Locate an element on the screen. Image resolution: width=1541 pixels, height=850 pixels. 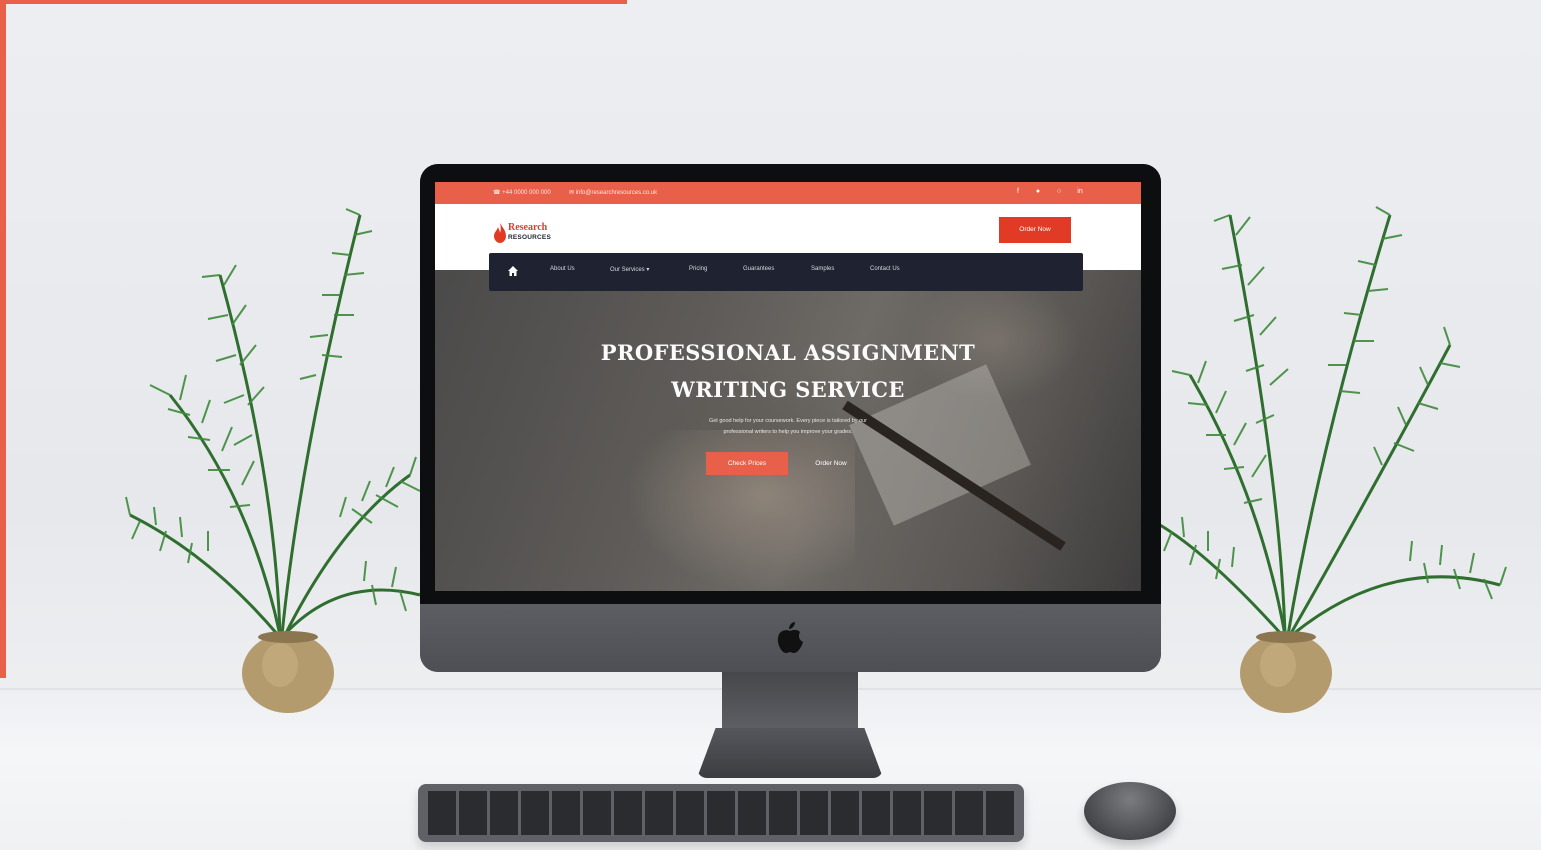
header-order-now-button: Order Now is located at coordinates (1035, 230).